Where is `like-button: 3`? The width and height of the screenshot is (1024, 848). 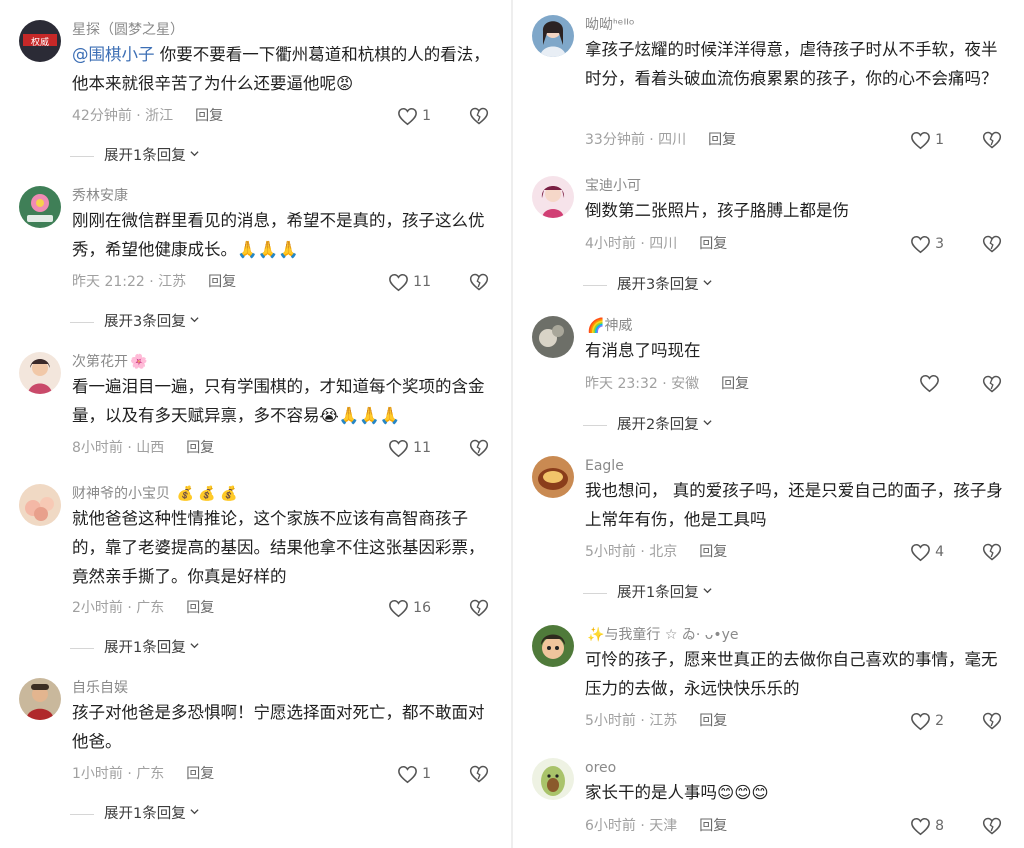
like-button: 3 is located at coordinates (927, 244).